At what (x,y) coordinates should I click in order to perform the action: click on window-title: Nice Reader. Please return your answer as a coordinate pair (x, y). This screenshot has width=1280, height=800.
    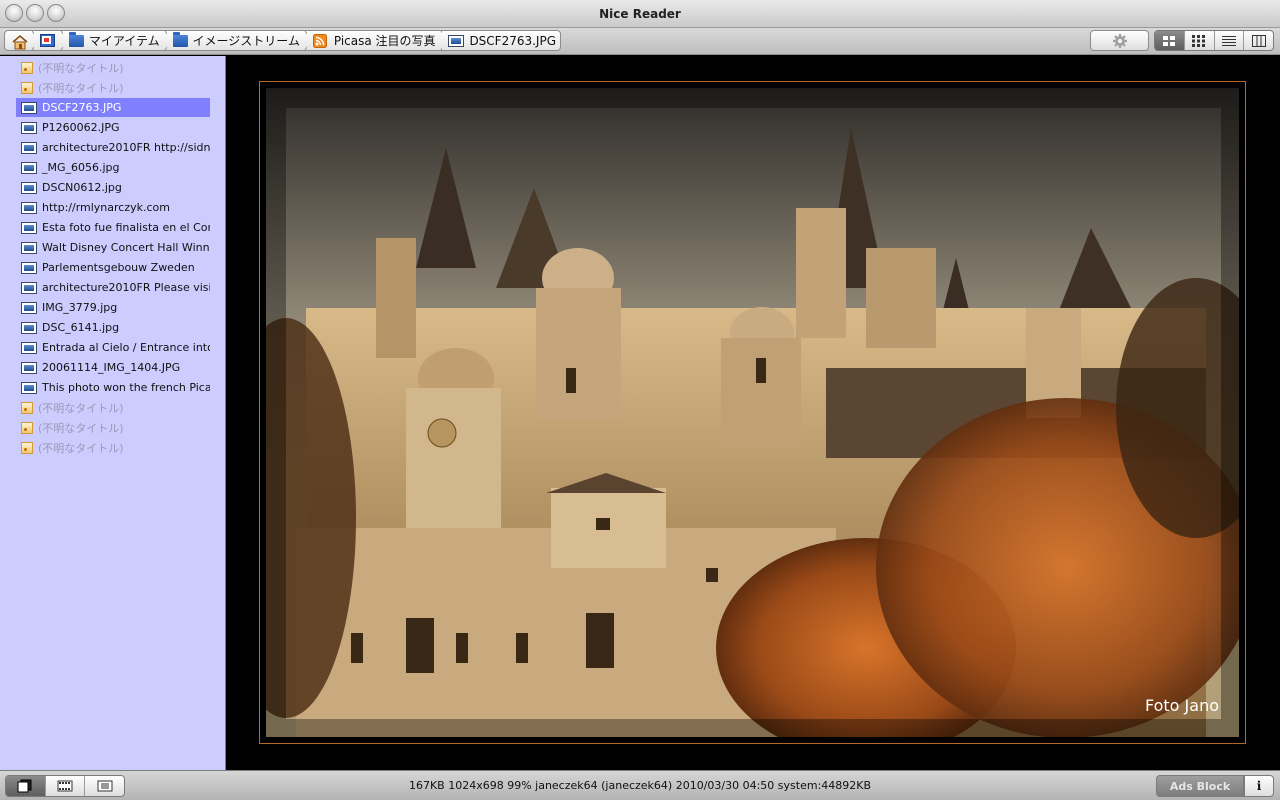
    Looking at the image, I should click on (640, 14).